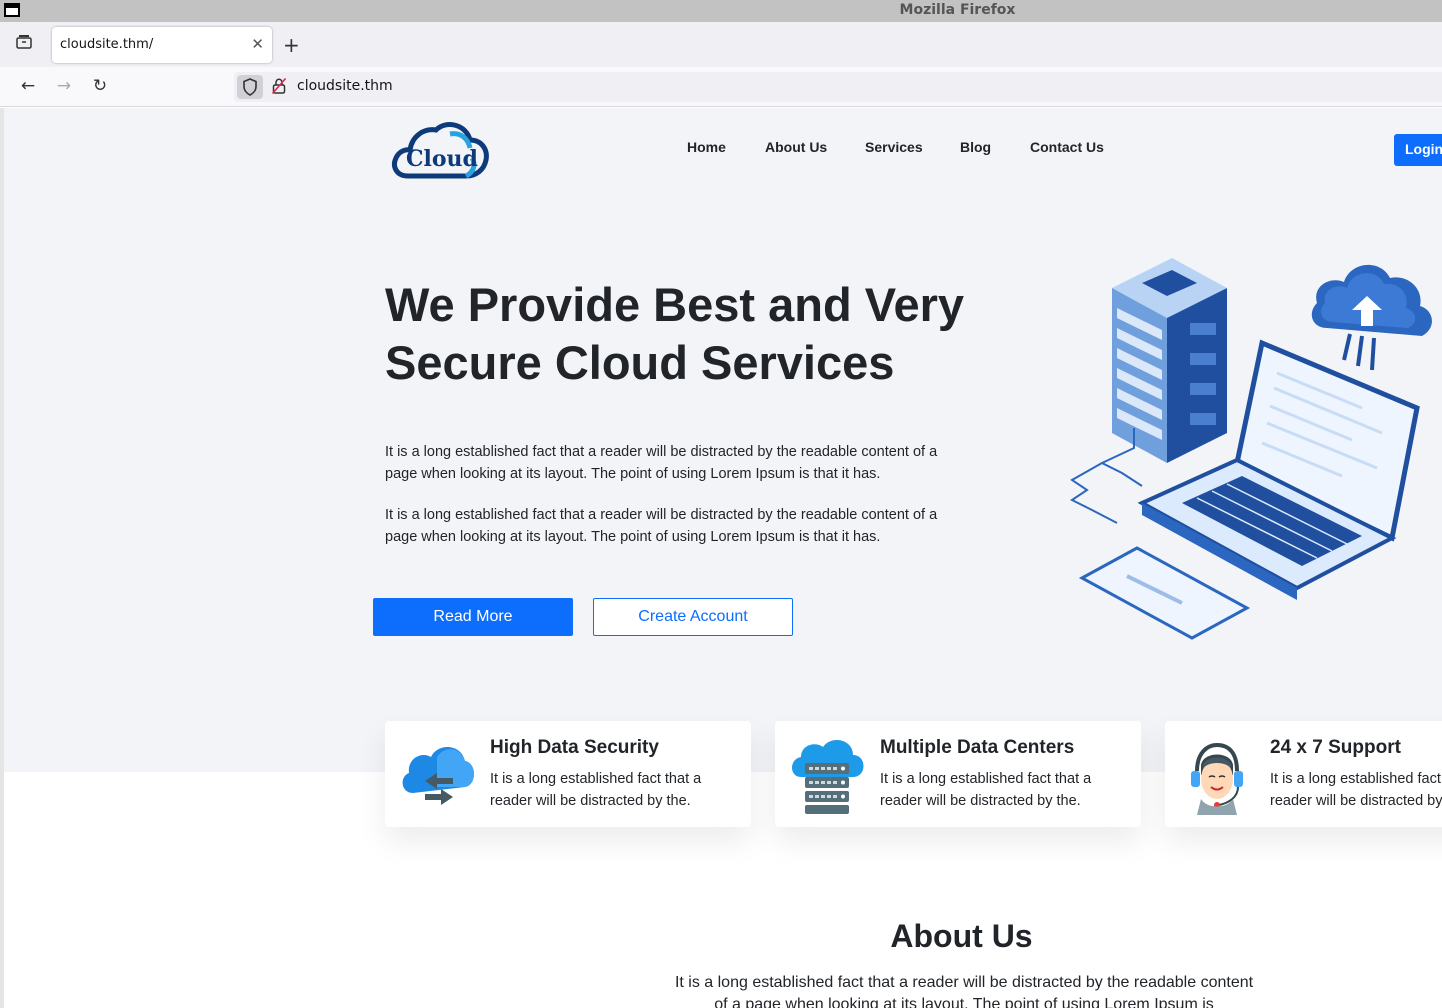 The image size is (1442, 1008). What do you see at coordinates (1335, 747) in the screenshot?
I see `feature-title: 24 x 7 Support` at bounding box center [1335, 747].